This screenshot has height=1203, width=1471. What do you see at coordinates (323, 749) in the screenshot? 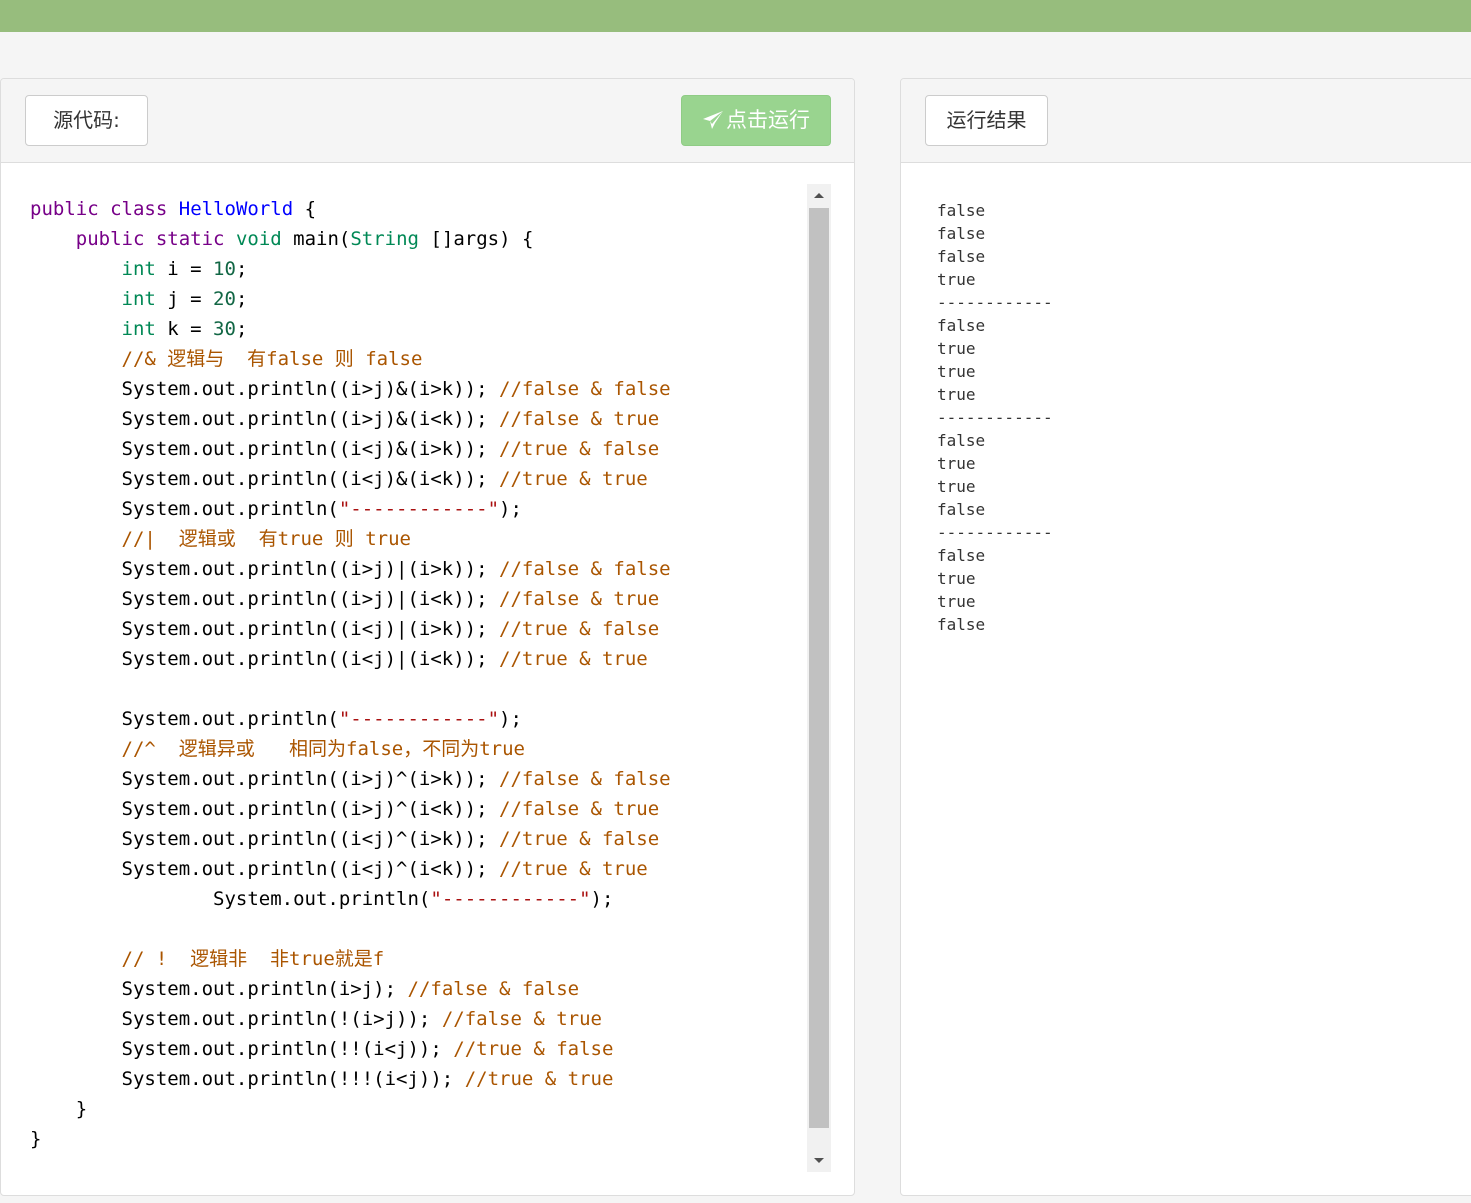
I see `code-token: //^ 逻辑异或 相同为false，不同为true` at bounding box center [323, 749].